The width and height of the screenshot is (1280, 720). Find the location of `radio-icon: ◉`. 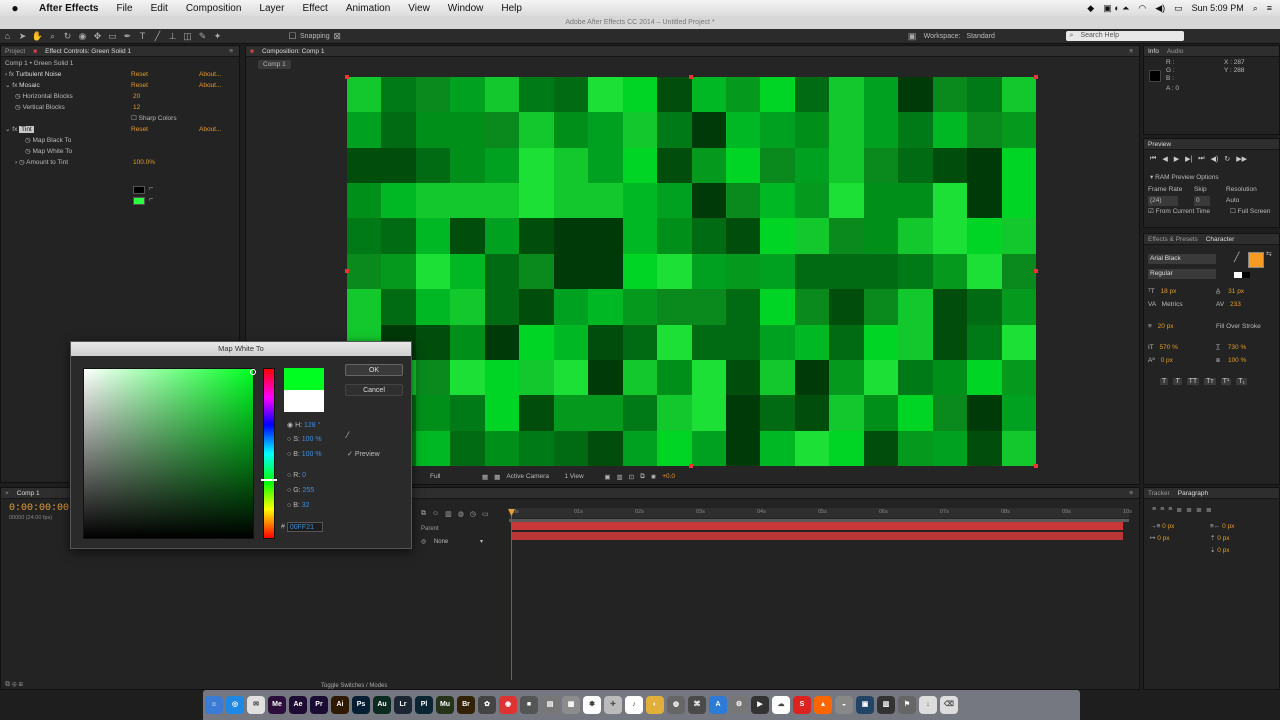

radio-icon: ◉ is located at coordinates (290, 425).